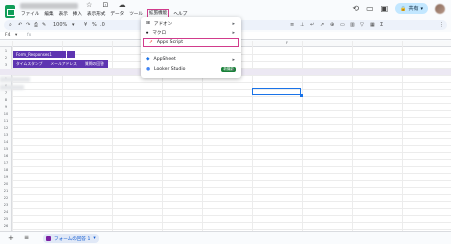 This screenshot has height=244, width=451. What do you see at coordinates (6, 100) in the screenshot?
I see `row-number: 8` at bounding box center [6, 100].